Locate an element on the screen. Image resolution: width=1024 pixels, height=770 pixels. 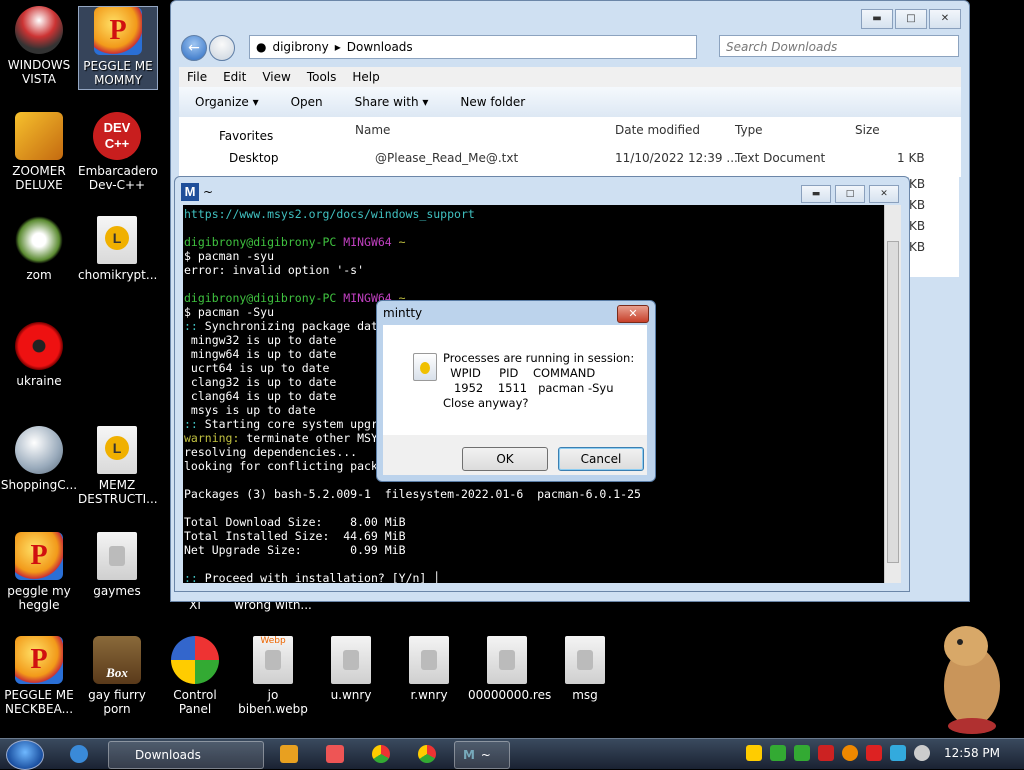
media-player-icon is located at coordinates (289, 754).